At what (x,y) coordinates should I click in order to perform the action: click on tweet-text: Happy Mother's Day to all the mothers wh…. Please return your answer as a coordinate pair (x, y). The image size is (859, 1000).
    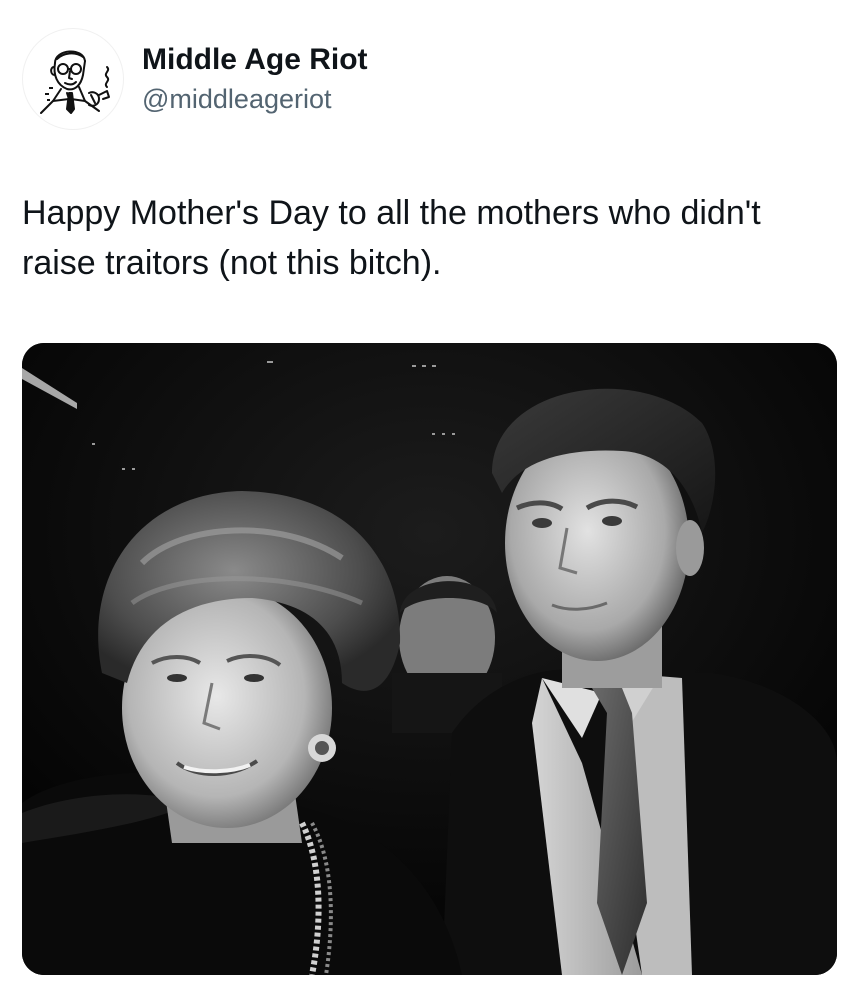
    Looking at the image, I should click on (391, 238).